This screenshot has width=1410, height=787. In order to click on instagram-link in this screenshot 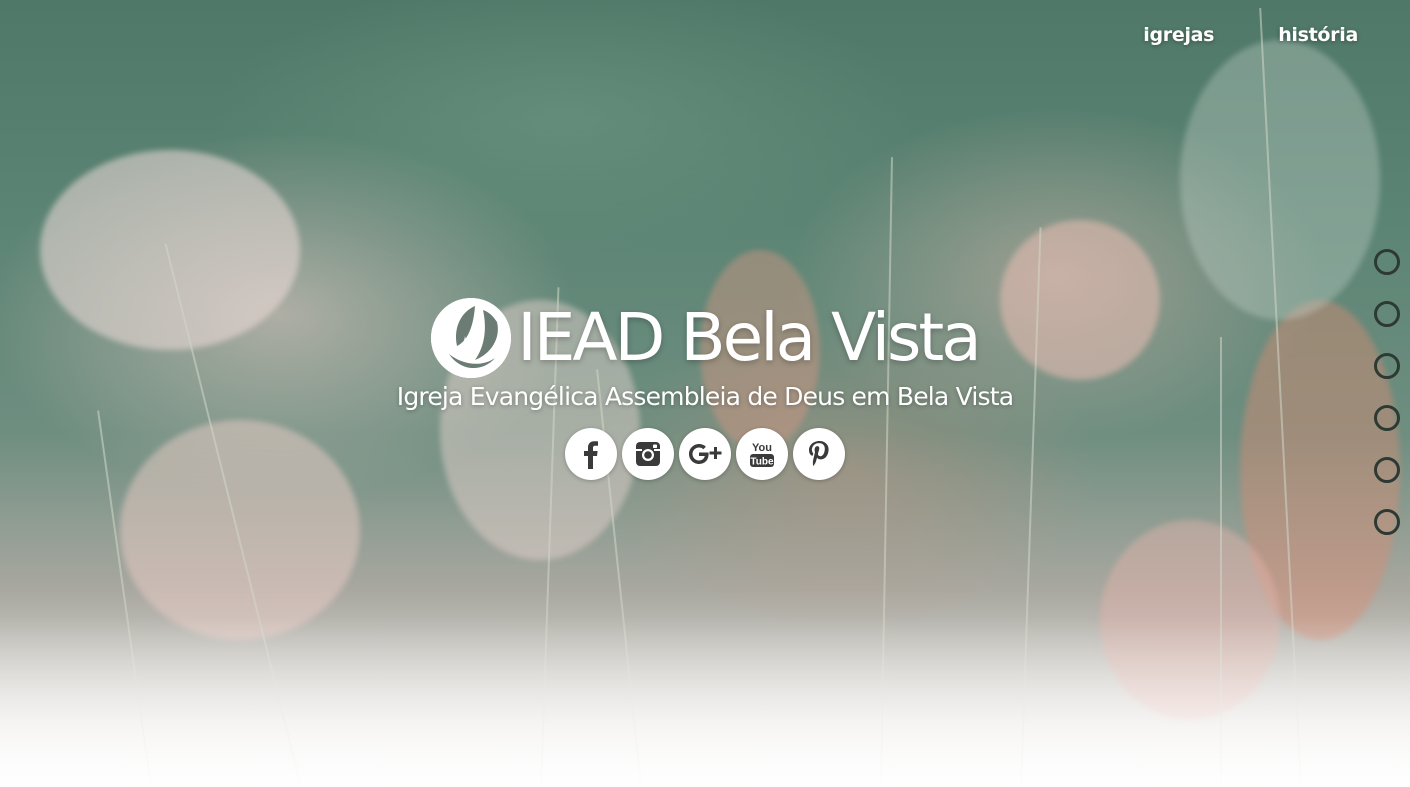, I will do `click(648, 454)`.